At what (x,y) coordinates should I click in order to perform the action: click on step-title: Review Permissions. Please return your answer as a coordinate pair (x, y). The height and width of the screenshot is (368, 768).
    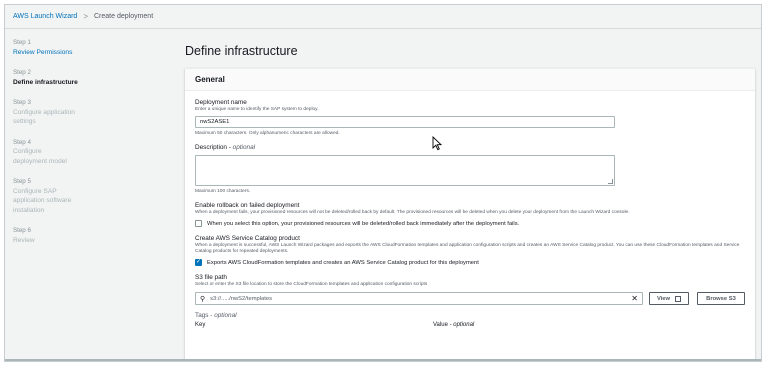
    Looking at the image, I should click on (94, 53).